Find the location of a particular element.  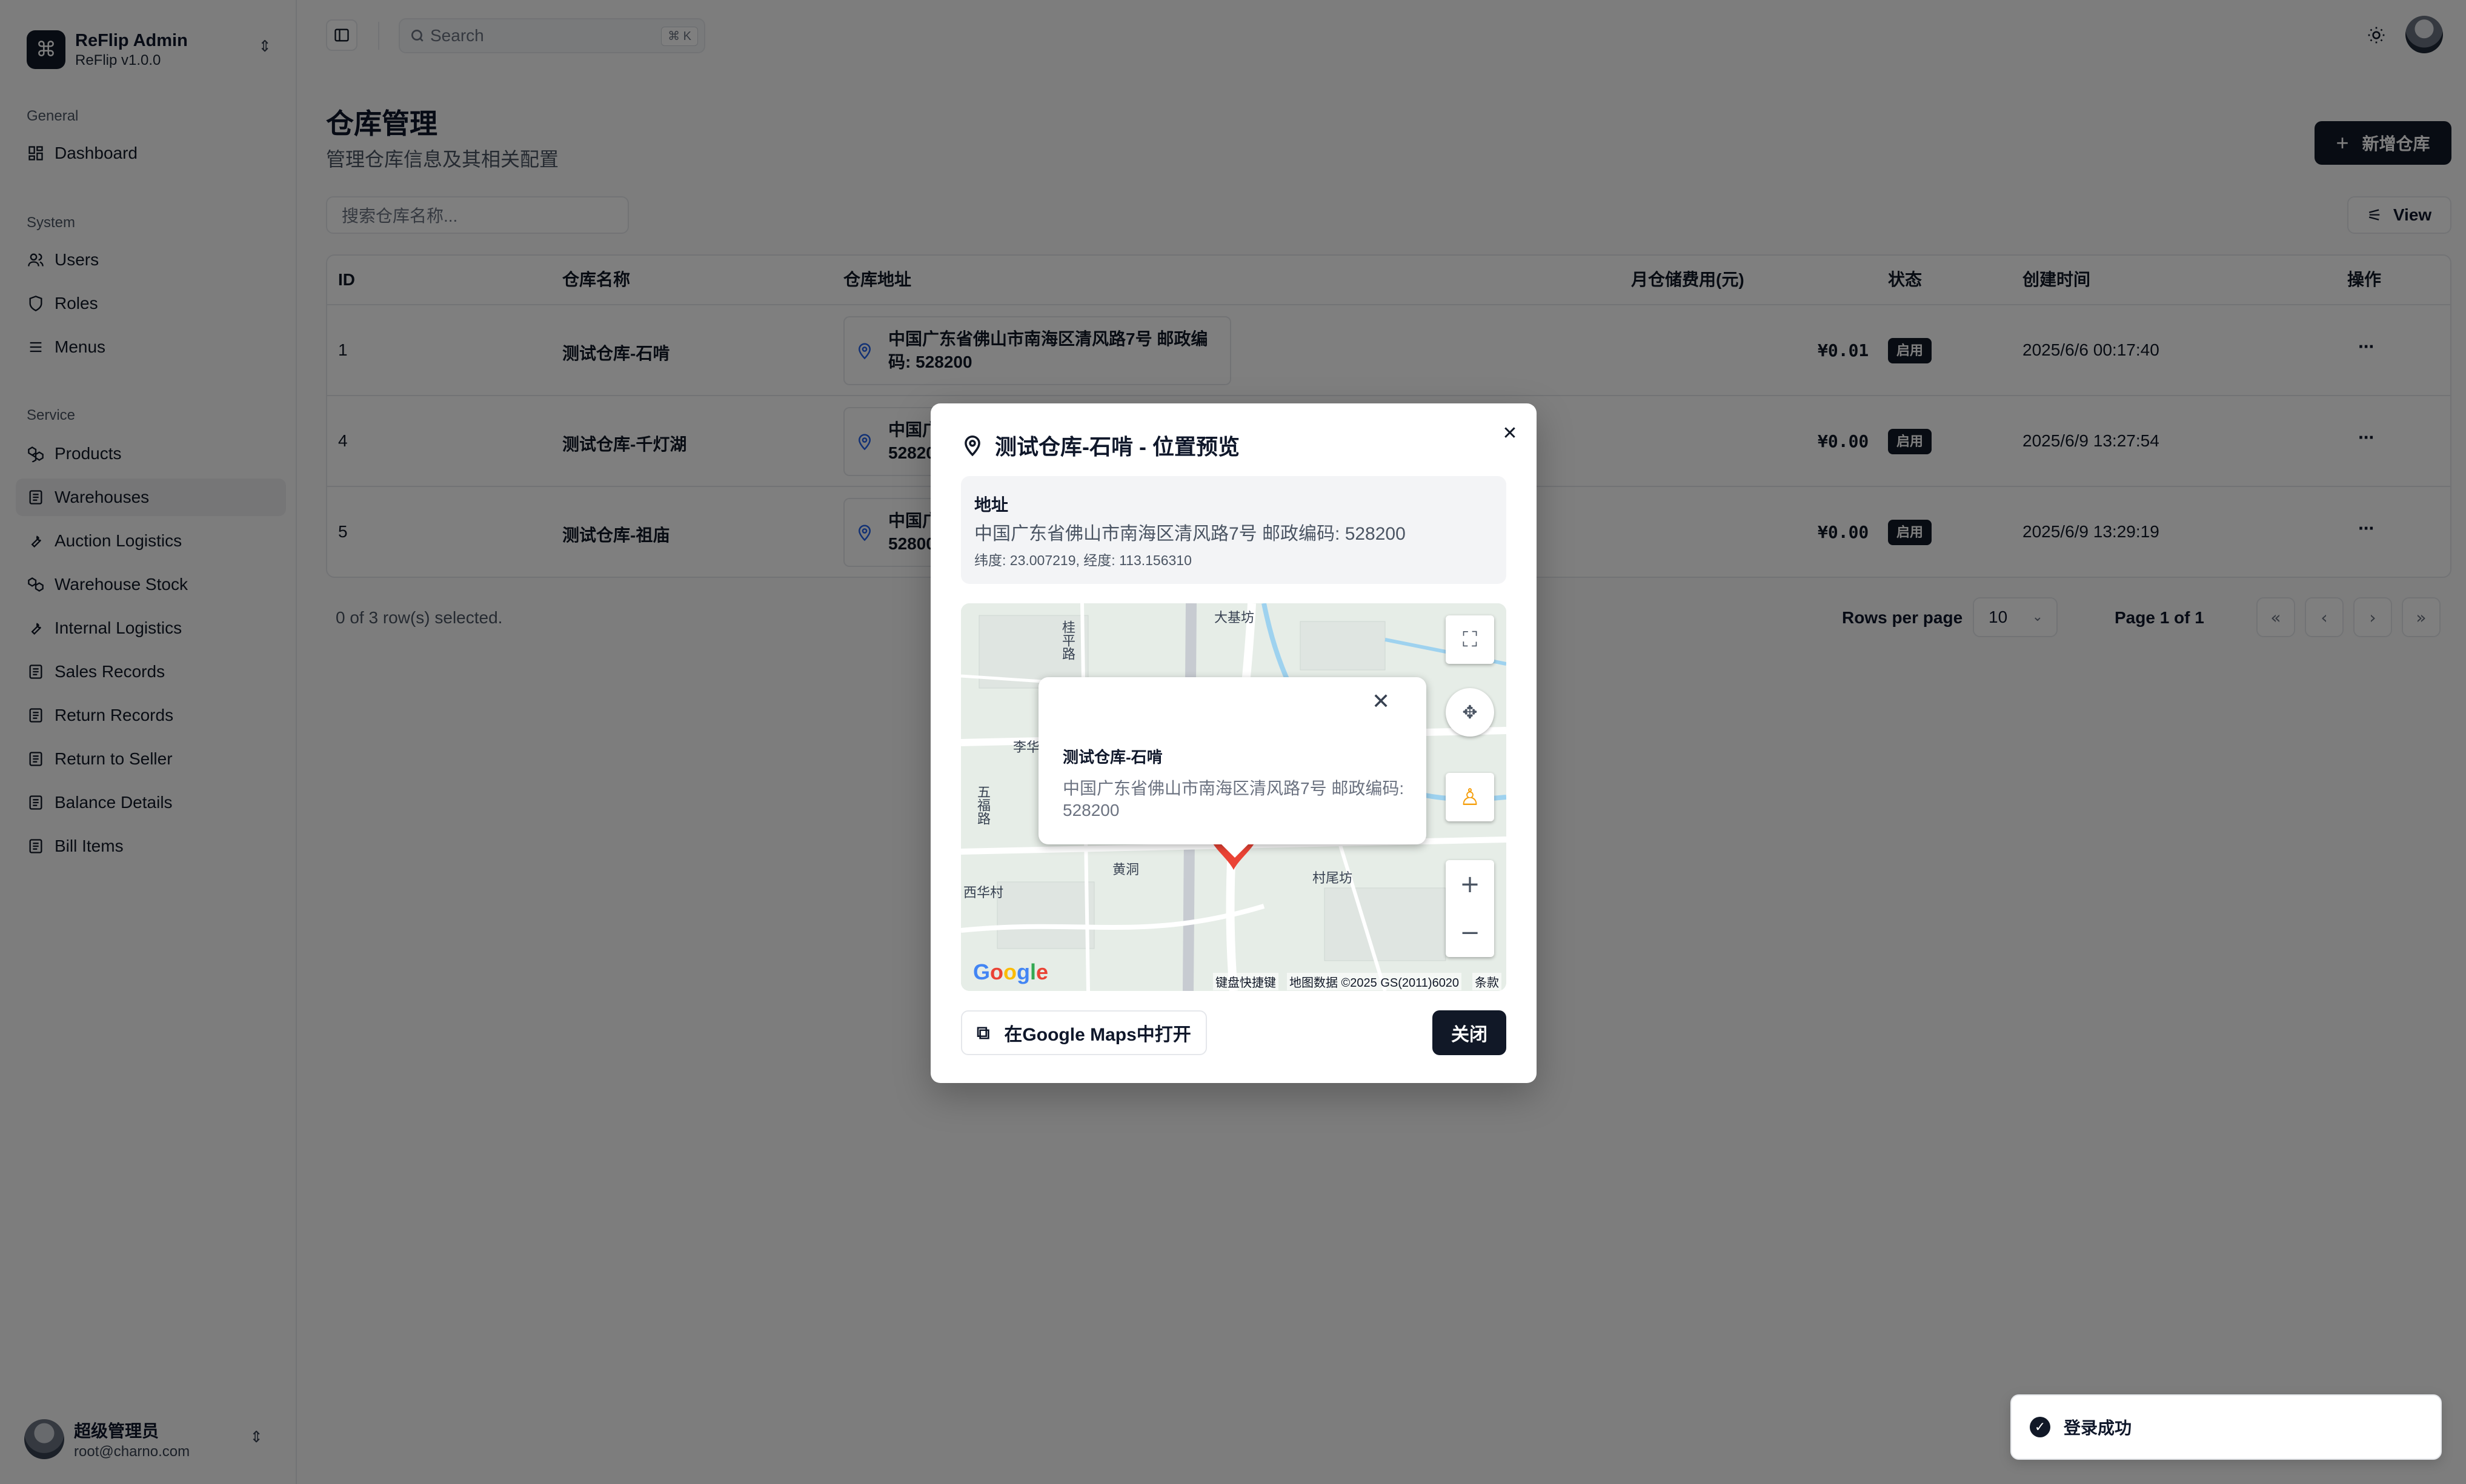

map-label: 五福路 is located at coordinates (983, 805).